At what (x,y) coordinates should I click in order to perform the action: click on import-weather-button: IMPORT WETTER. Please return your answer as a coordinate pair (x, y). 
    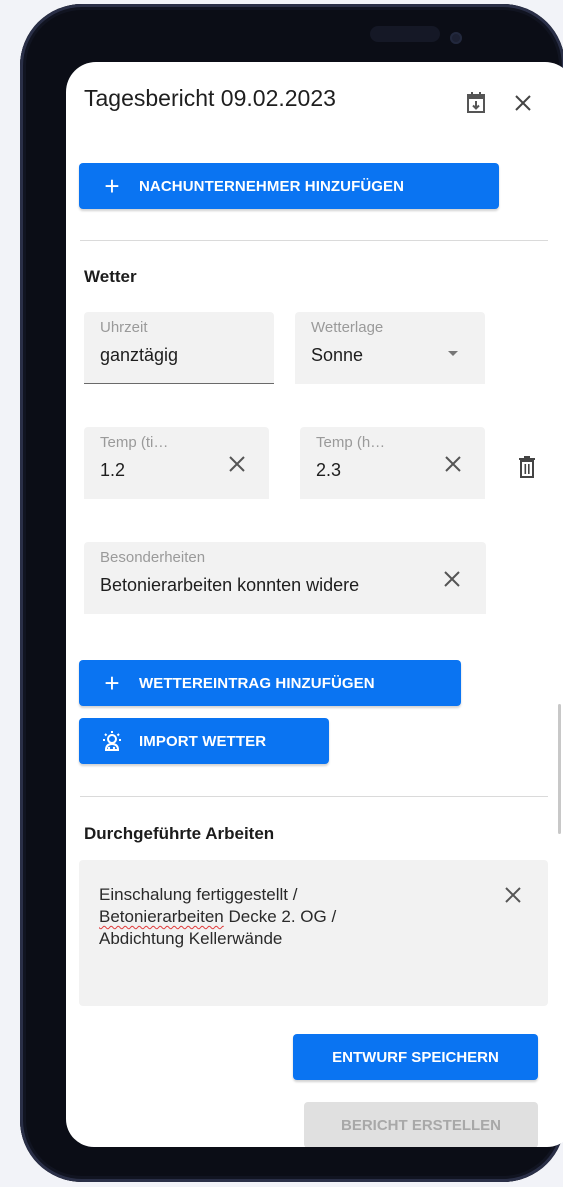
    Looking at the image, I should click on (204, 741).